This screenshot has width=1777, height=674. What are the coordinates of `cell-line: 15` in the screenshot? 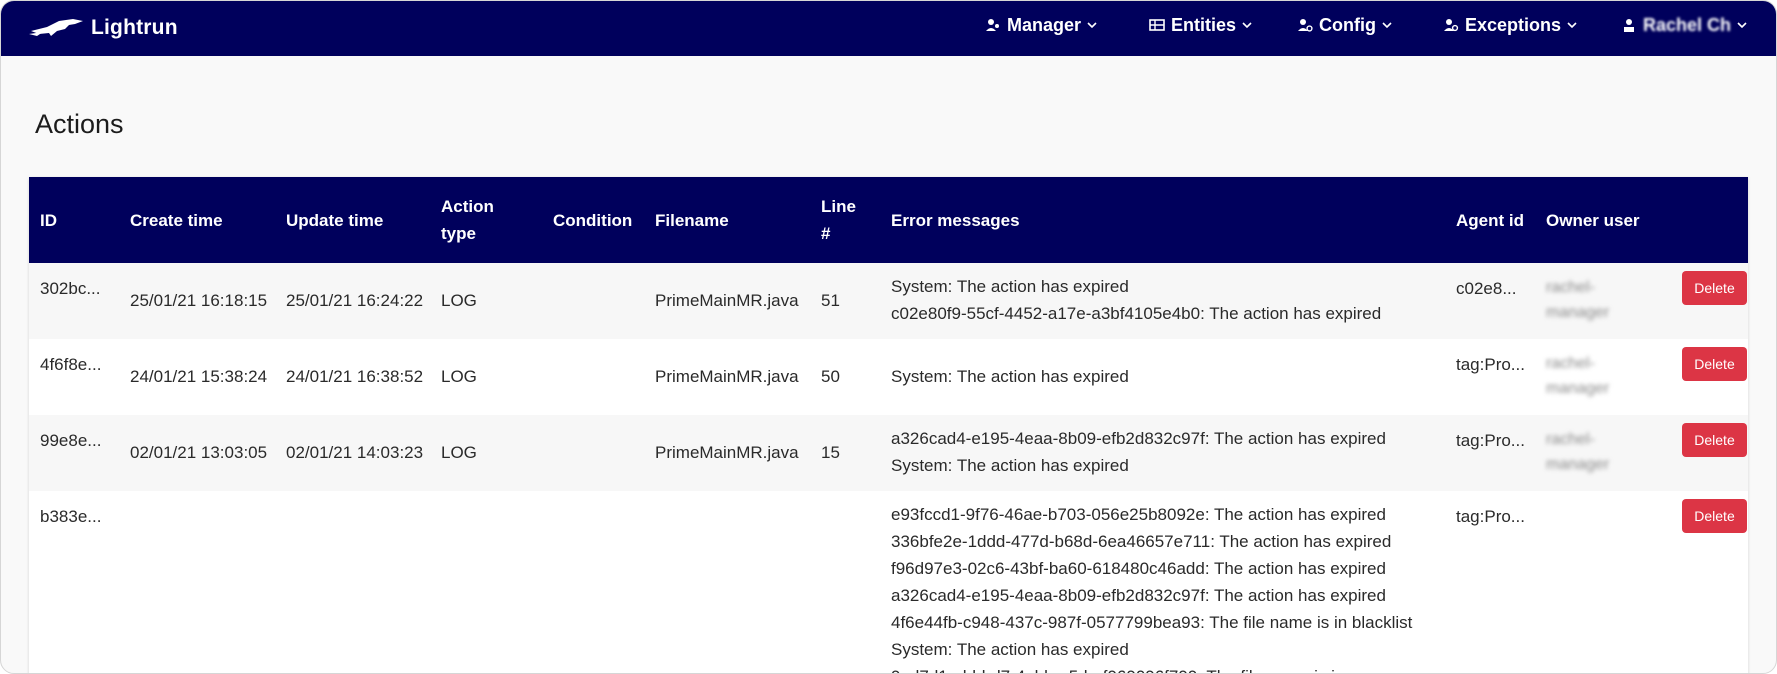 It's located at (830, 452).